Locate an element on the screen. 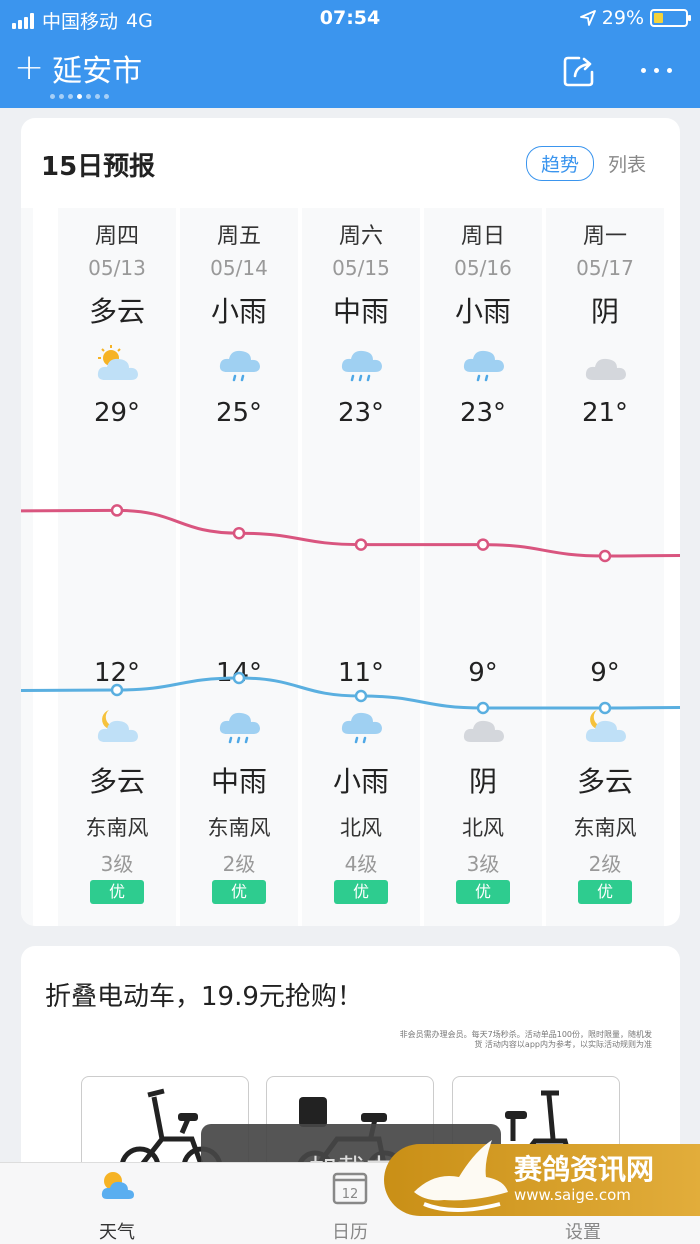 The height and width of the screenshot is (1244, 700). calendar-icon: 12 is located at coordinates (350, 1188).